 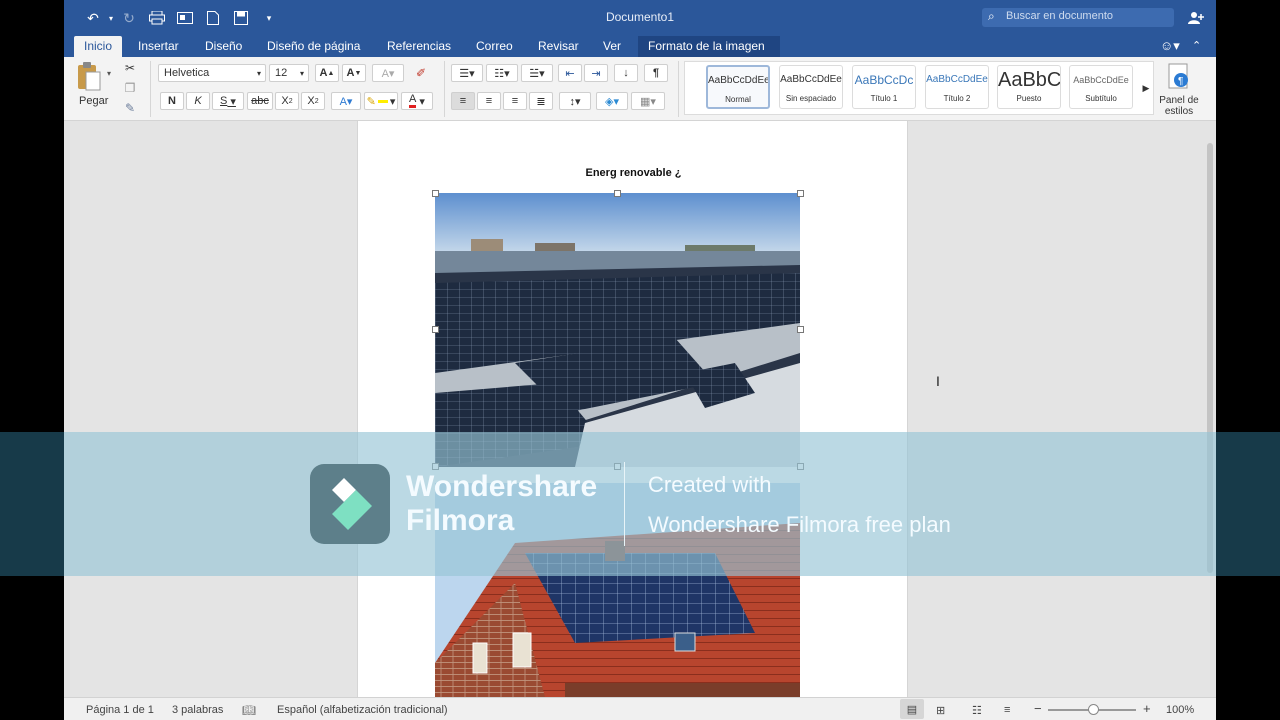 I want to click on tab-diseno-pagina: Diseño de página, so click(x=313, y=46).